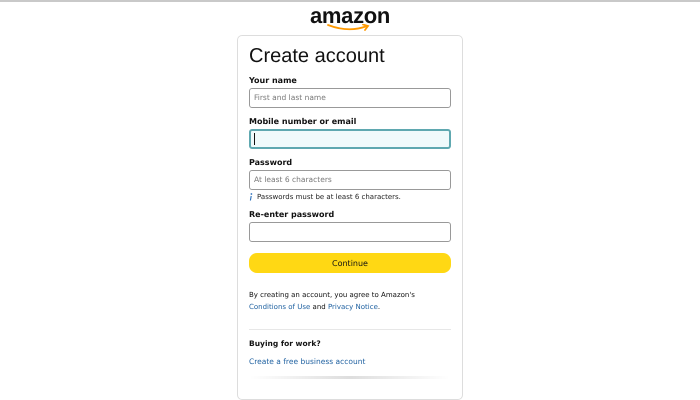  Describe the element at coordinates (292, 215) in the screenshot. I see `field-label: Re-enter password` at that location.